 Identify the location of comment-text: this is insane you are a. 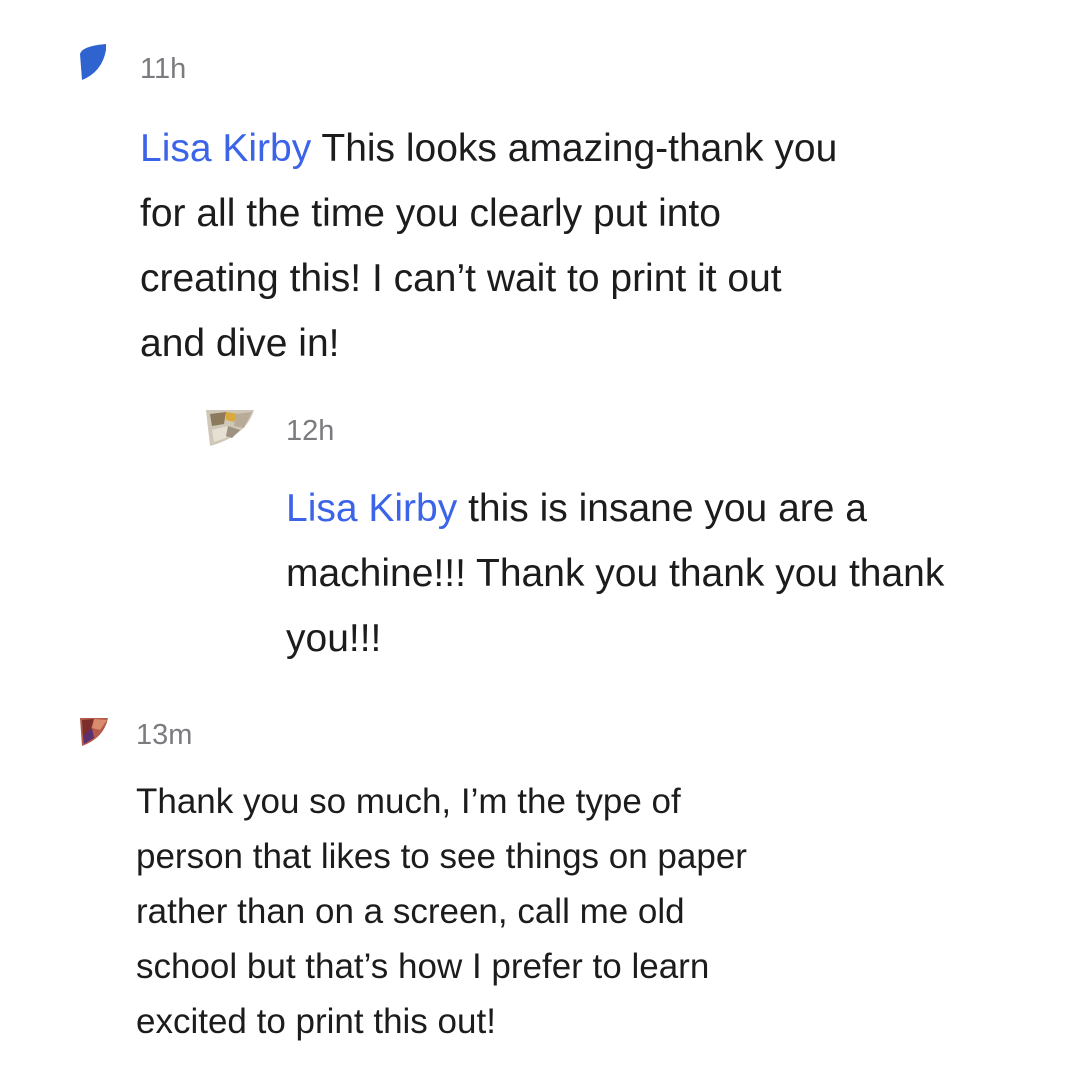
(662, 508).